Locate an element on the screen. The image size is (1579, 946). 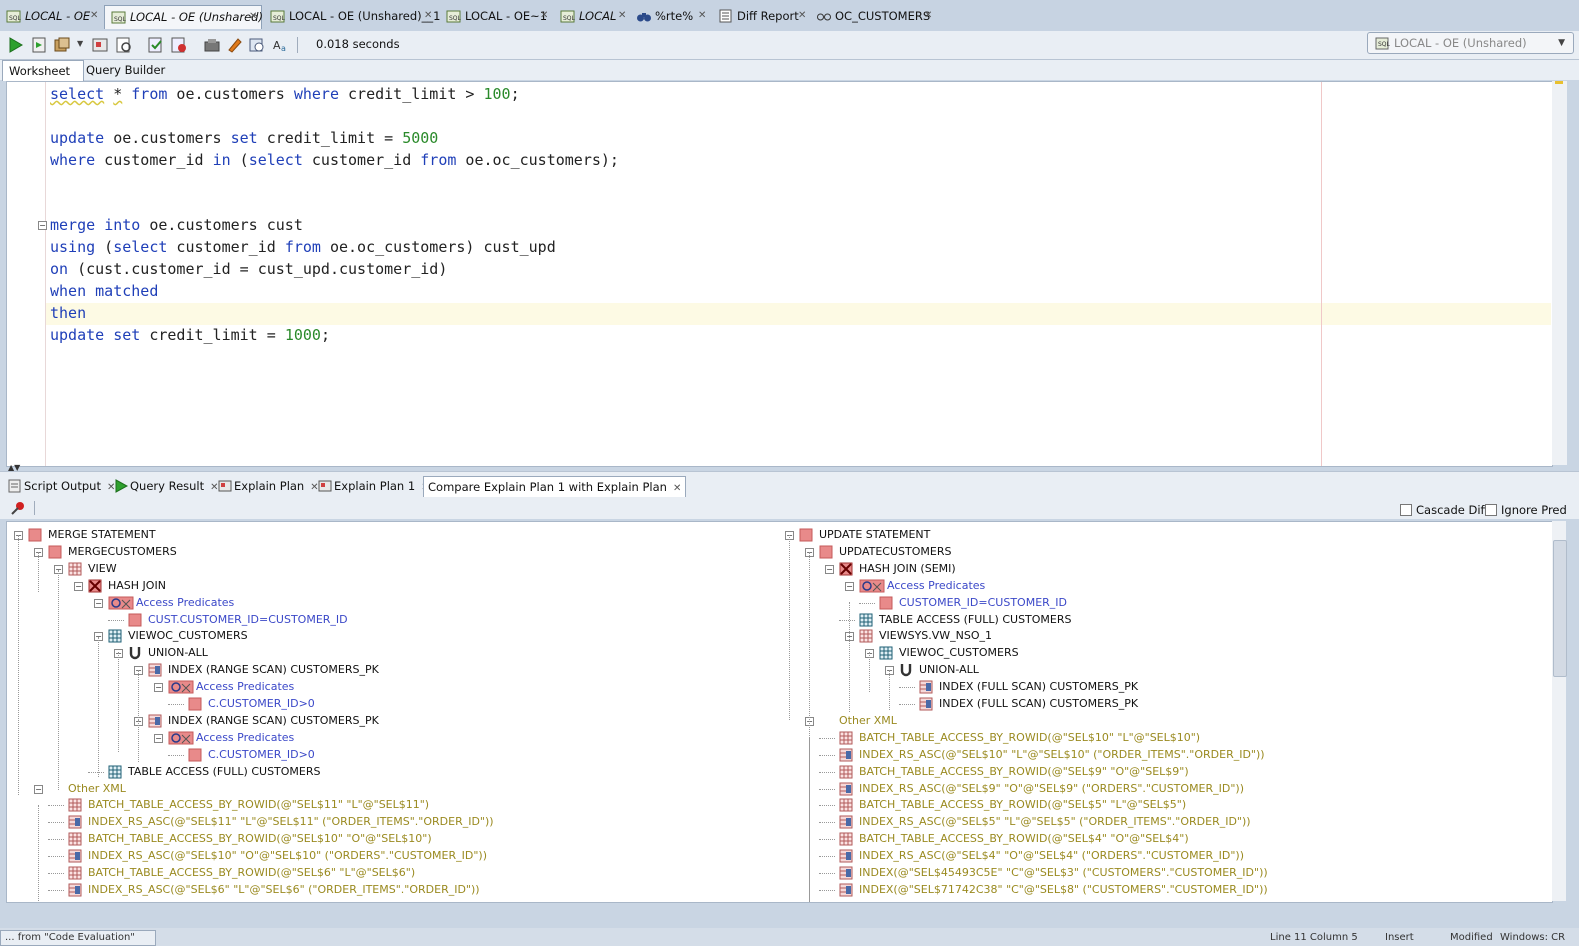
tab-query-result: Query Result ✕ is located at coordinates (166, 486).